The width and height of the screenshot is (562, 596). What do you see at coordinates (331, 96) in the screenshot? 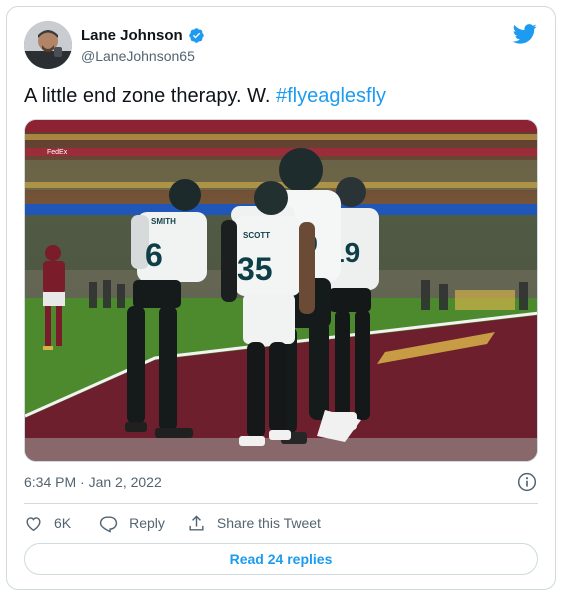
I see `hashtag-link: #flyeaglesfly` at bounding box center [331, 96].